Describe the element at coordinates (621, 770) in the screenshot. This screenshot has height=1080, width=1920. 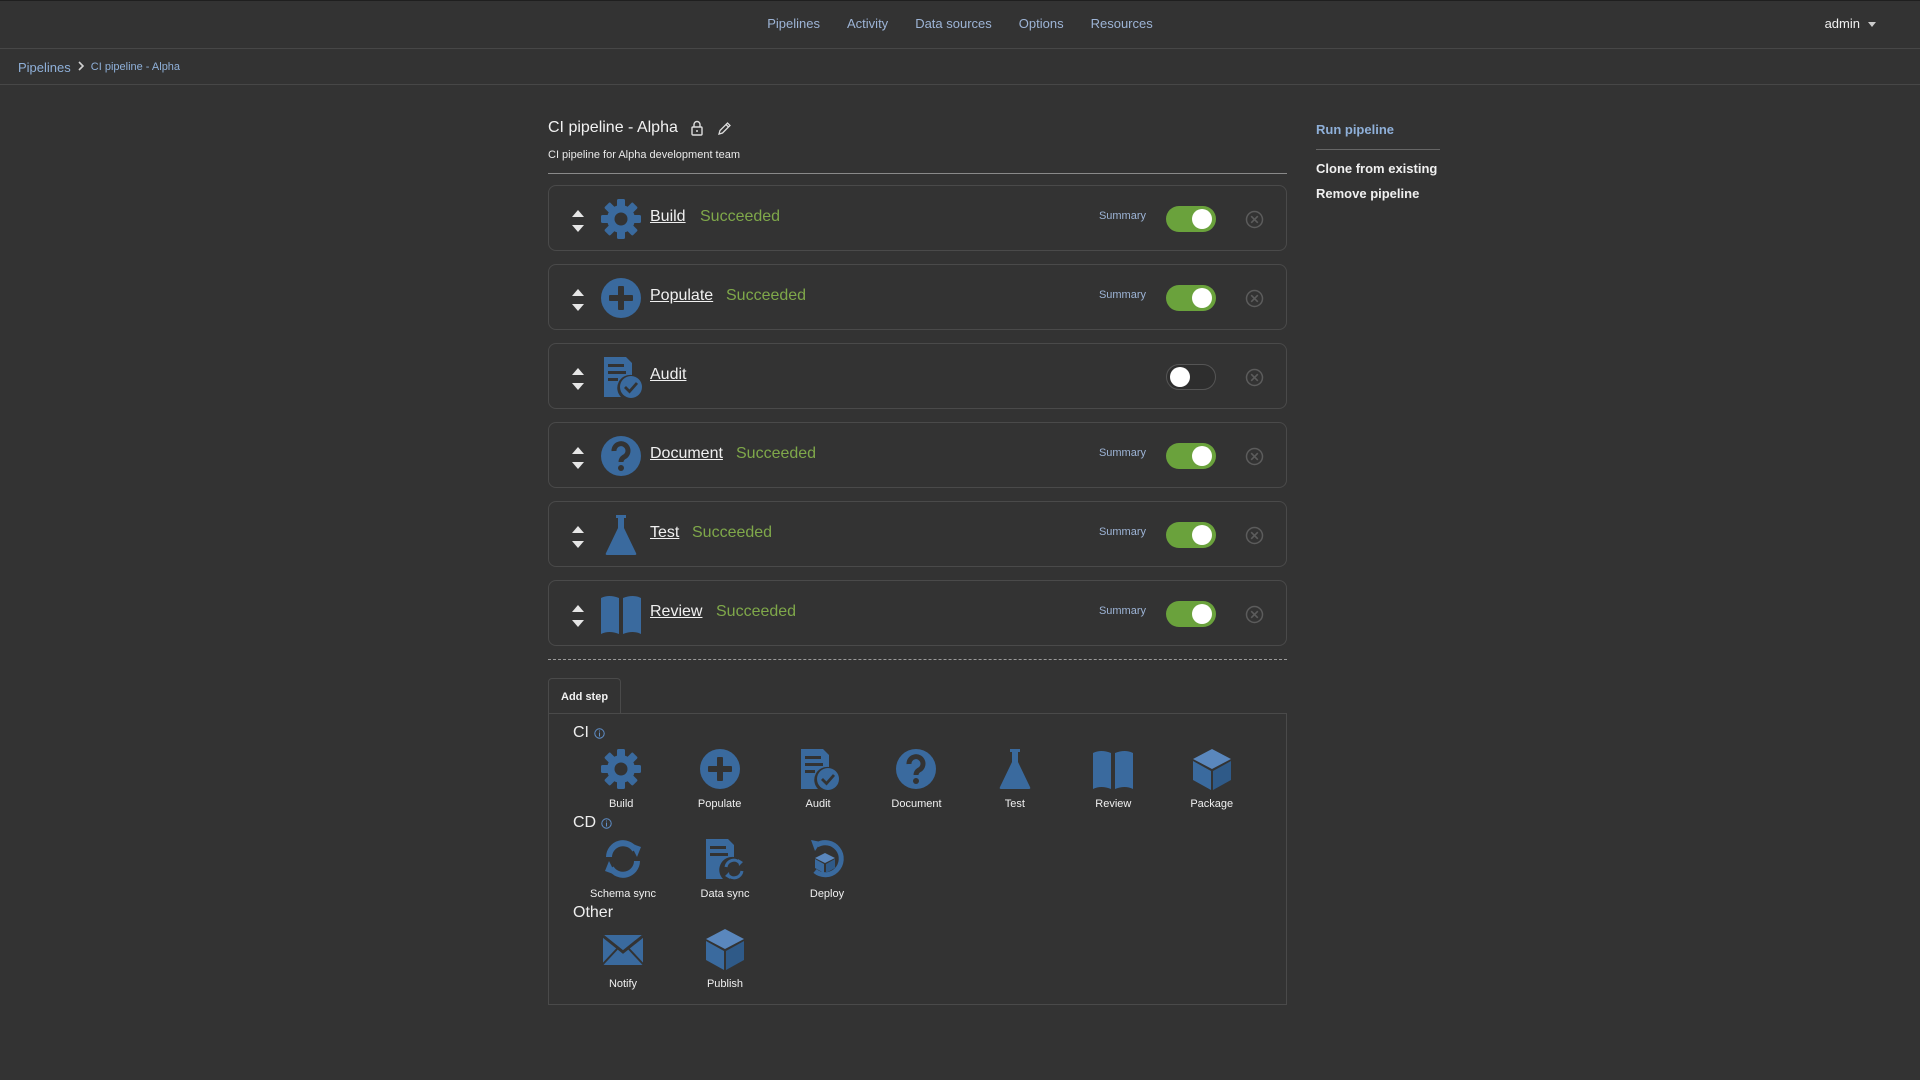
I see `gear-icon` at that location.